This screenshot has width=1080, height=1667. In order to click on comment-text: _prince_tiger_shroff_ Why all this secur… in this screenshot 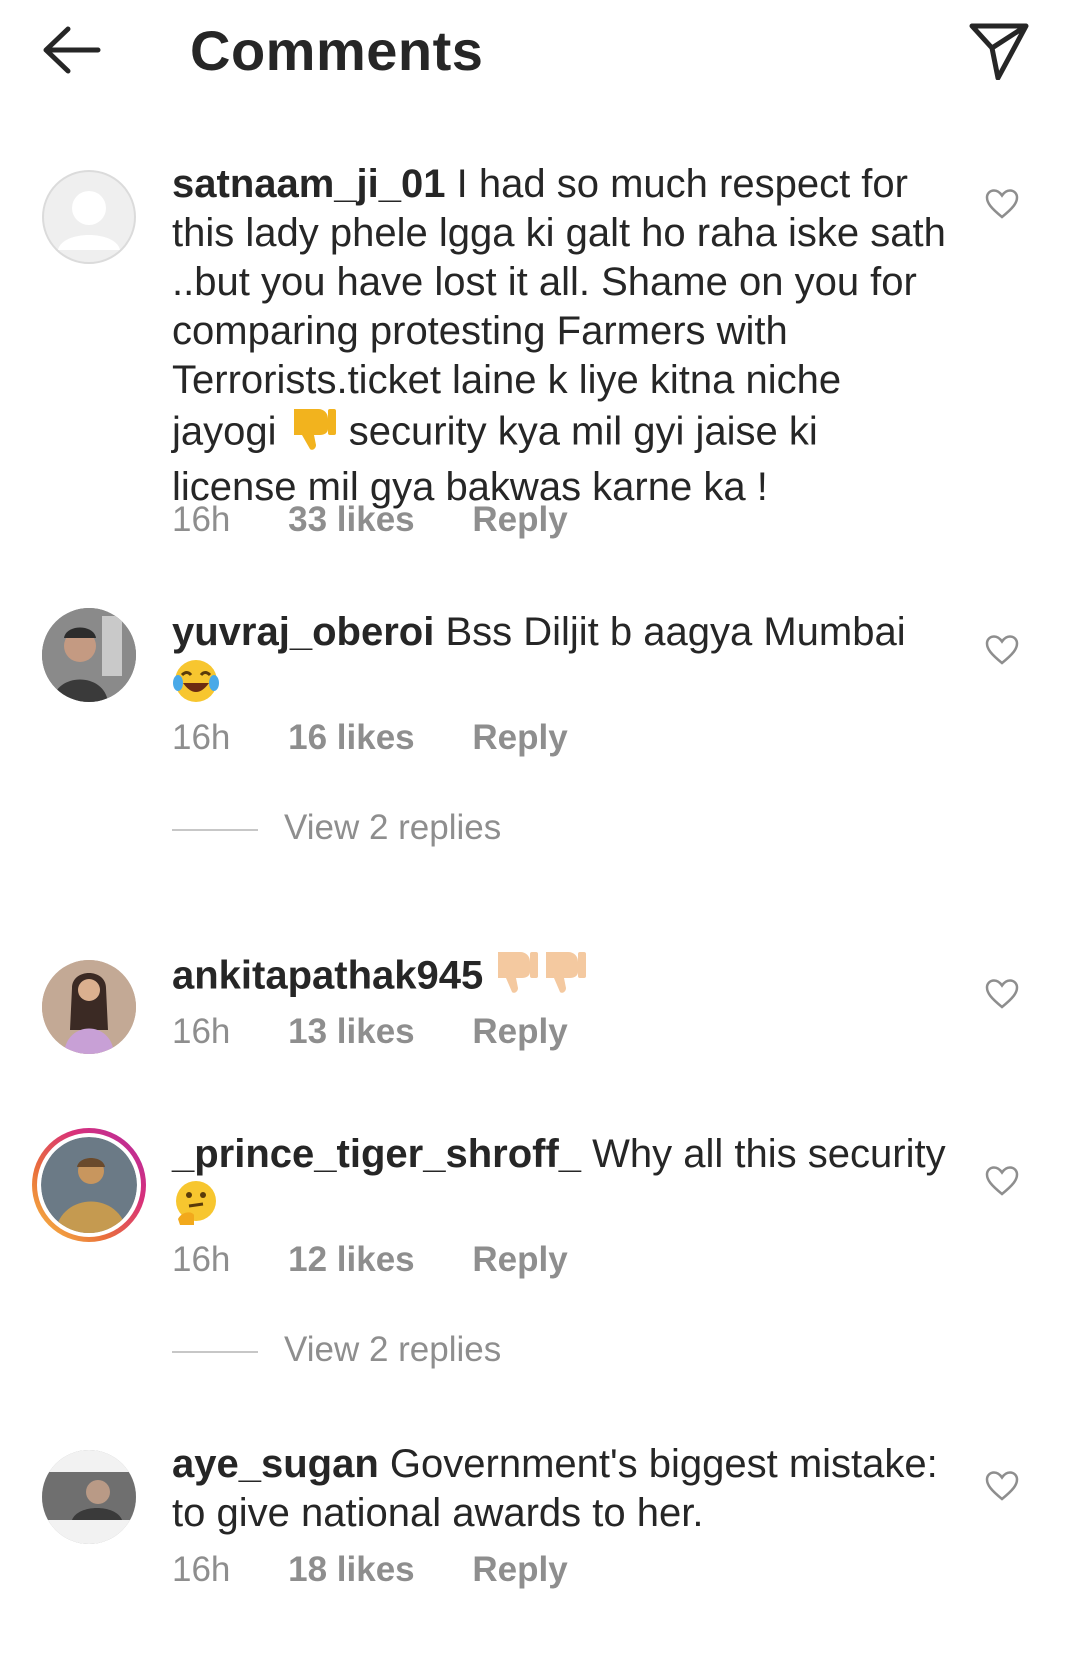, I will do `click(562, 1184)`.